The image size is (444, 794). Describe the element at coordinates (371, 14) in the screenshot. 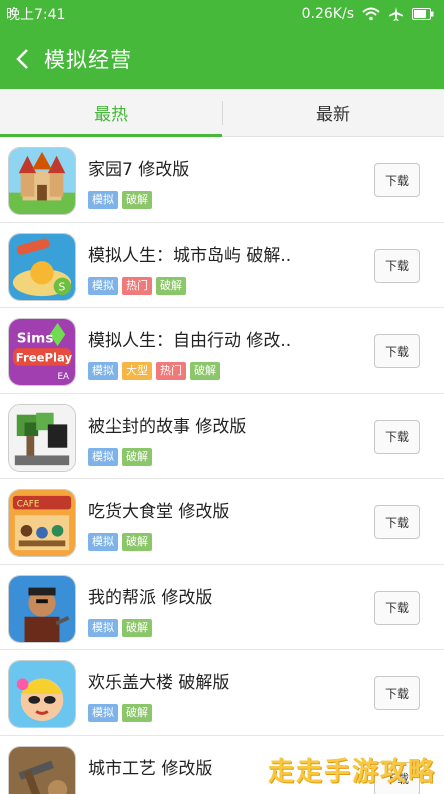

I see `wifi-icon` at that location.